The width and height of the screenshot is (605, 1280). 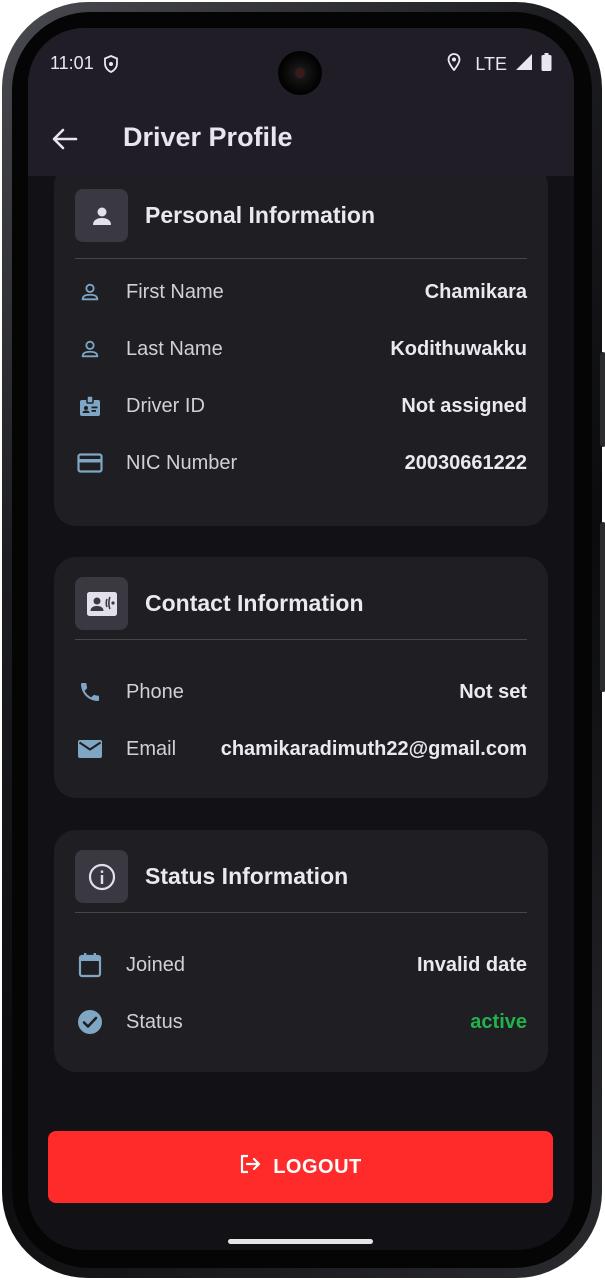 What do you see at coordinates (101, 876) in the screenshot?
I see `info-icon` at bounding box center [101, 876].